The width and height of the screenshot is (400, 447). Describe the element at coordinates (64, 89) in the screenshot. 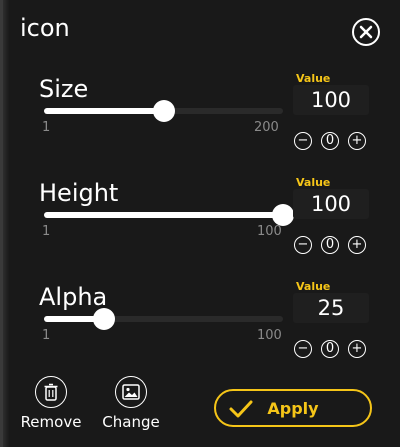

I see `size-label: Size` at that location.